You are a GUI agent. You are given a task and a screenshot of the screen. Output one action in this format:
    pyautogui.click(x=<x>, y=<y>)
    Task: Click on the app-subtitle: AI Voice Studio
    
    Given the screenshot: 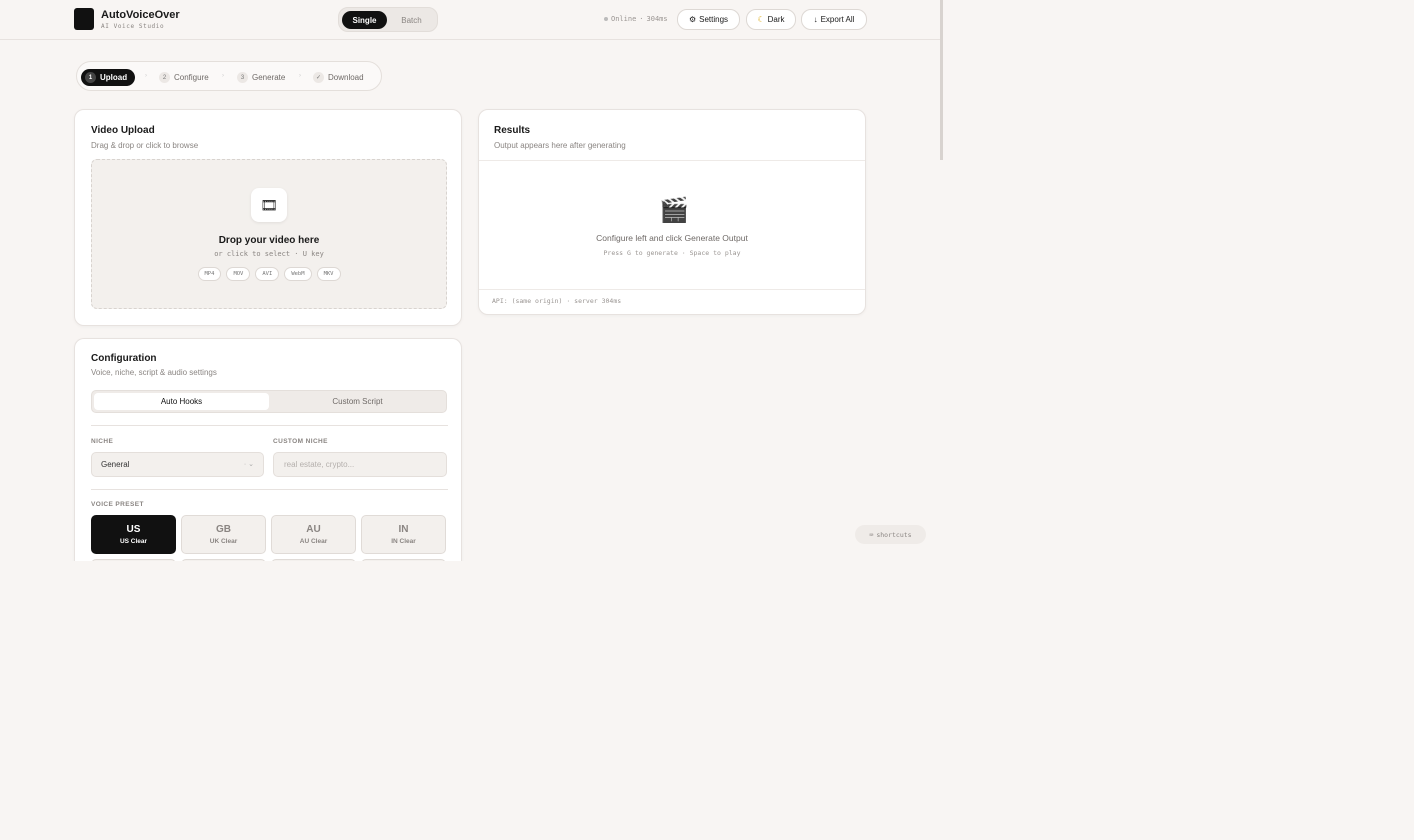 What is the action you would take?
    pyautogui.click(x=133, y=26)
    